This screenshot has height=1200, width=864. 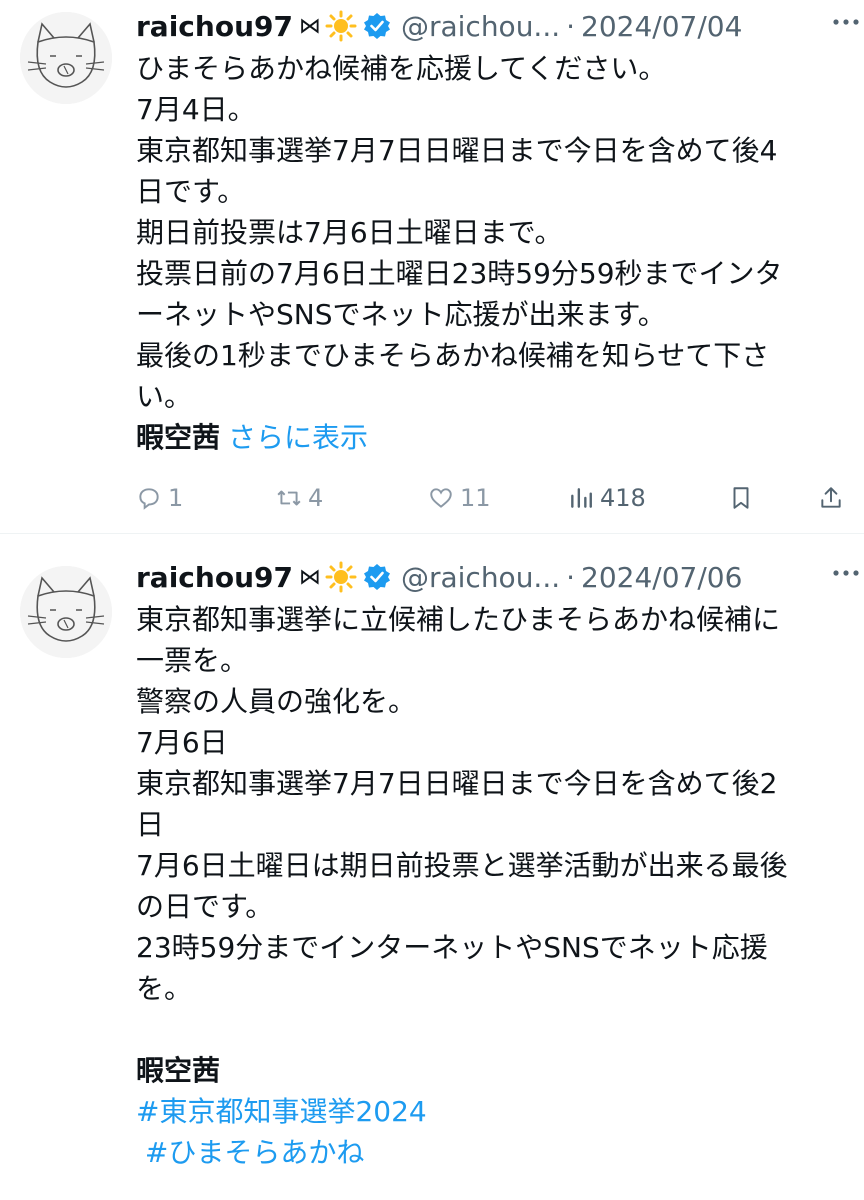 I want to click on views-icon, so click(x=581, y=498).